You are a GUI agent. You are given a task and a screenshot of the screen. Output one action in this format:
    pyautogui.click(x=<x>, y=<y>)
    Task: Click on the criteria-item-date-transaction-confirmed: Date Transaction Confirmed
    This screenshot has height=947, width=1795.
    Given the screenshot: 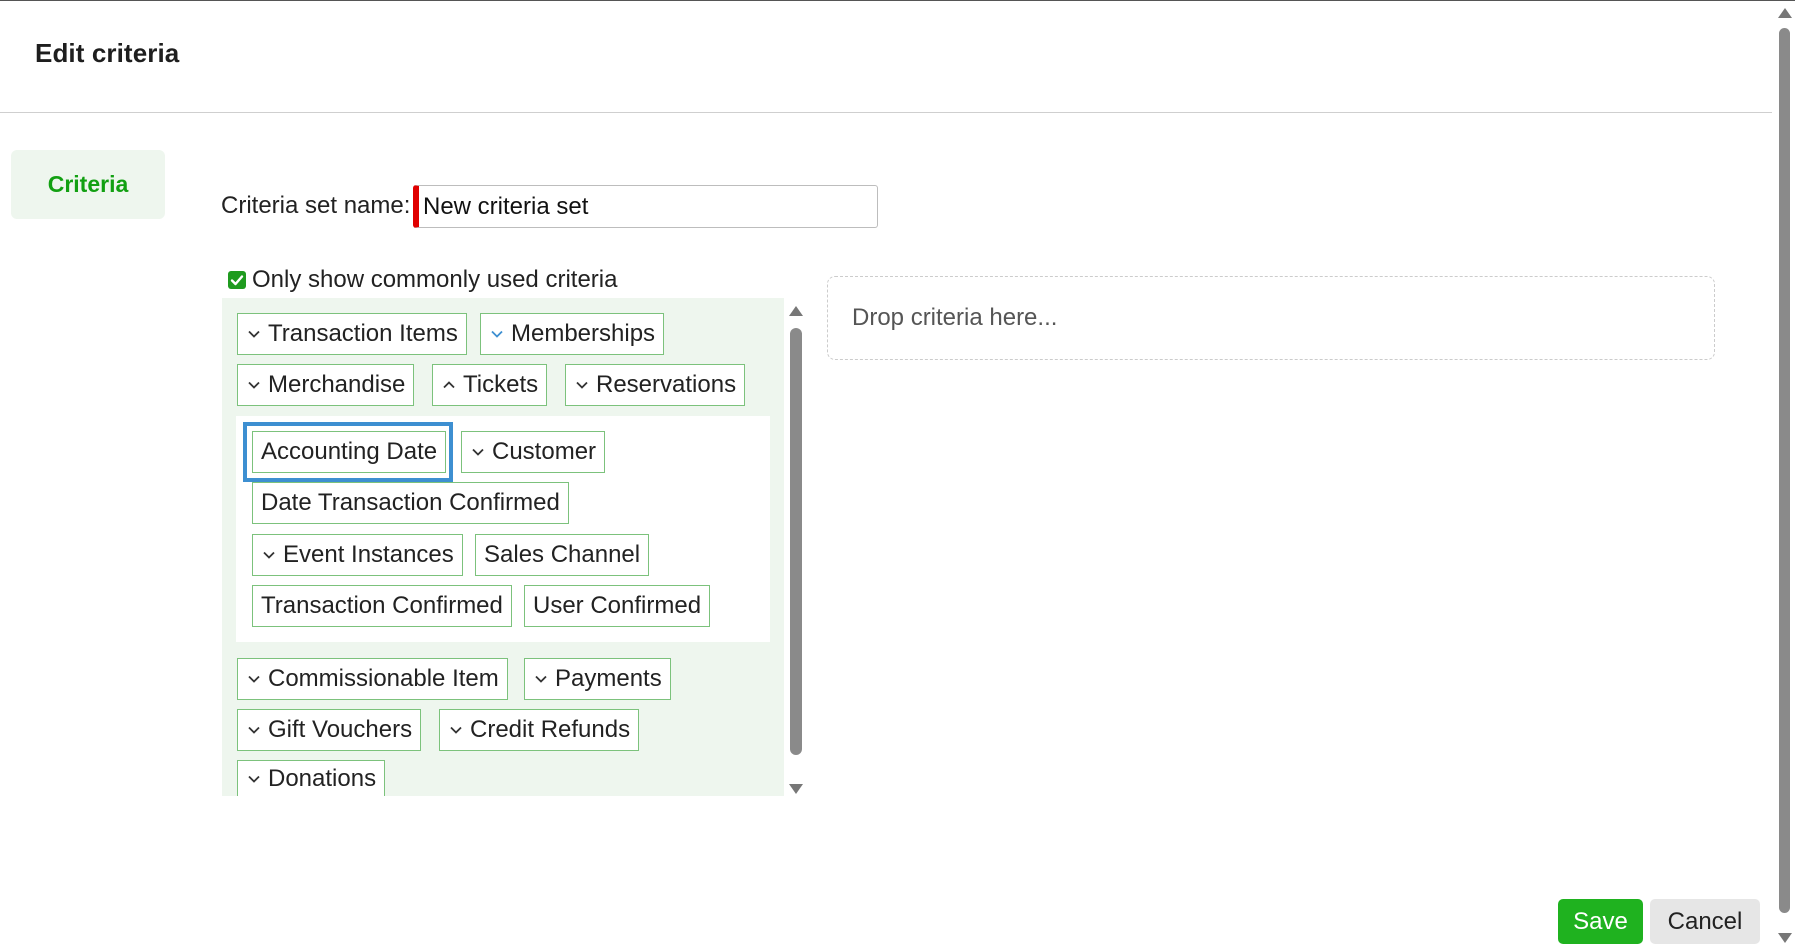 What is the action you would take?
    pyautogui.click(x=410, y=503)
    